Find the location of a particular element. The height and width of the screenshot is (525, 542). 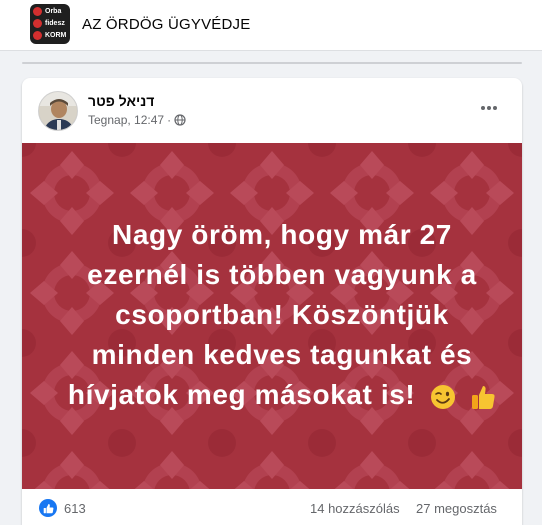

author-avatar is located at coordinates (58, 111).